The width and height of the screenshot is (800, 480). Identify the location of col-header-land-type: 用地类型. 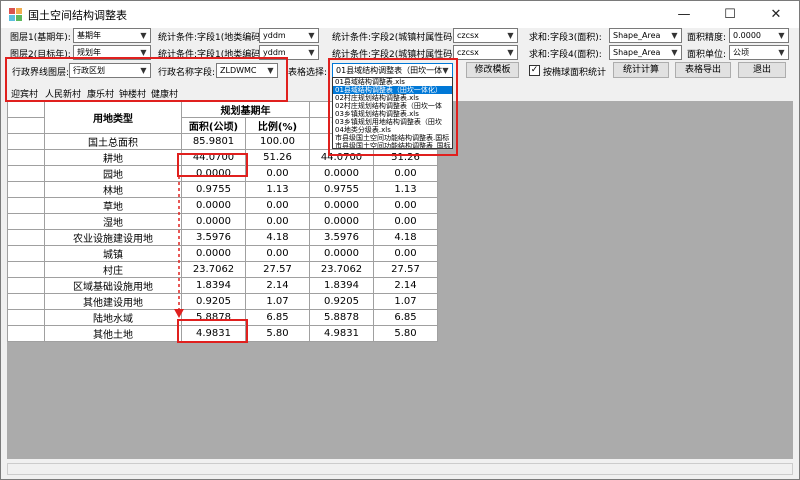
(113, 117).